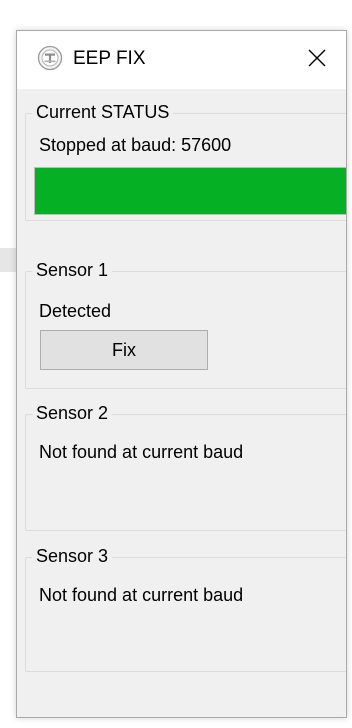 The image size is (352, 728). Describe the element at coordinates (50, 58) in the screenshot. I see `app-icon` at that location.